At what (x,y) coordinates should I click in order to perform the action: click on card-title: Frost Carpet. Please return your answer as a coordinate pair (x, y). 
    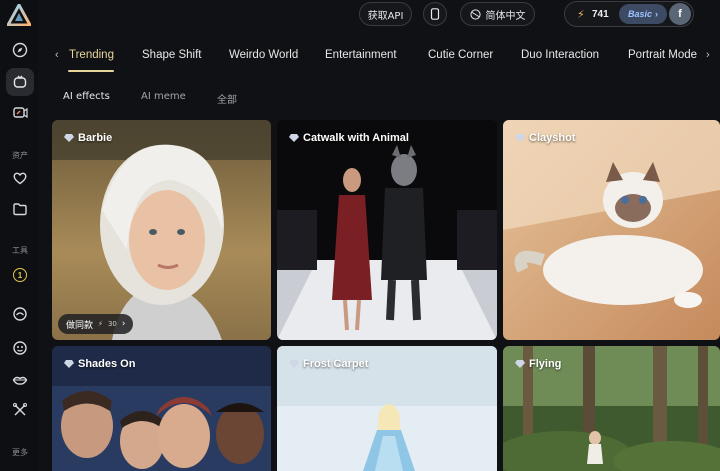
    Looking at the image, I should click on (328, 364).